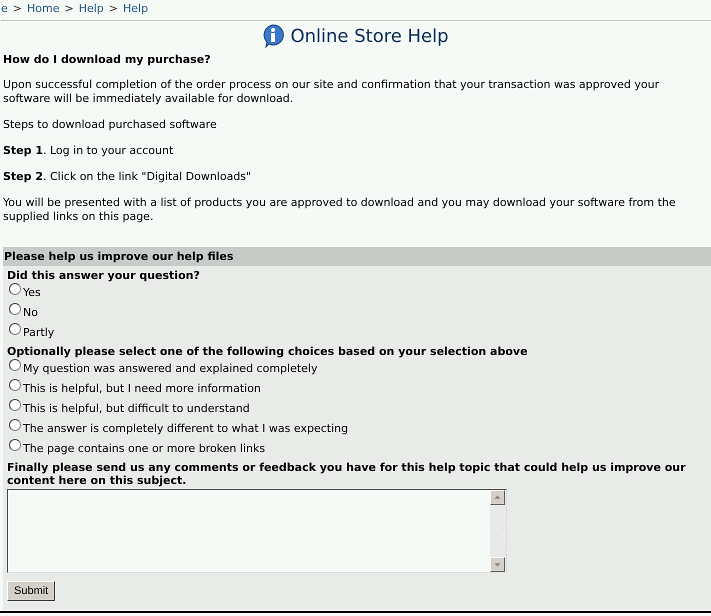 The image size is (711, 616). I want to click on choice-option: The answer is completely different to what I was expecting, so click(357, 428).